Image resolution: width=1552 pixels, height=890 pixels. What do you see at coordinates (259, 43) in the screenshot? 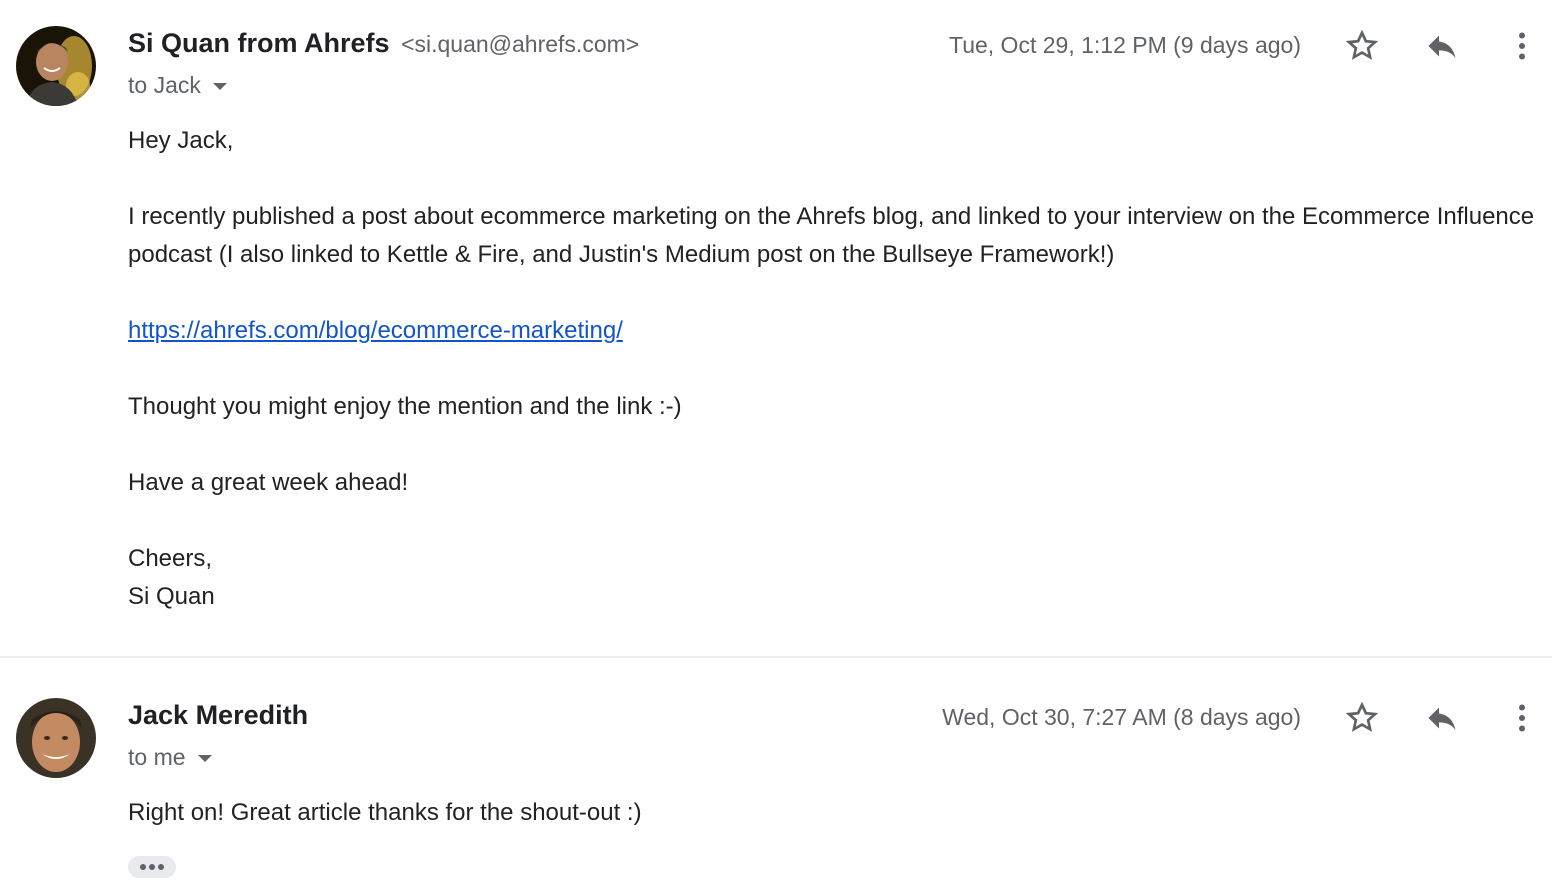
I see `sender-name: Si Quan from Ahrefs` at bounding box center [259, 43].